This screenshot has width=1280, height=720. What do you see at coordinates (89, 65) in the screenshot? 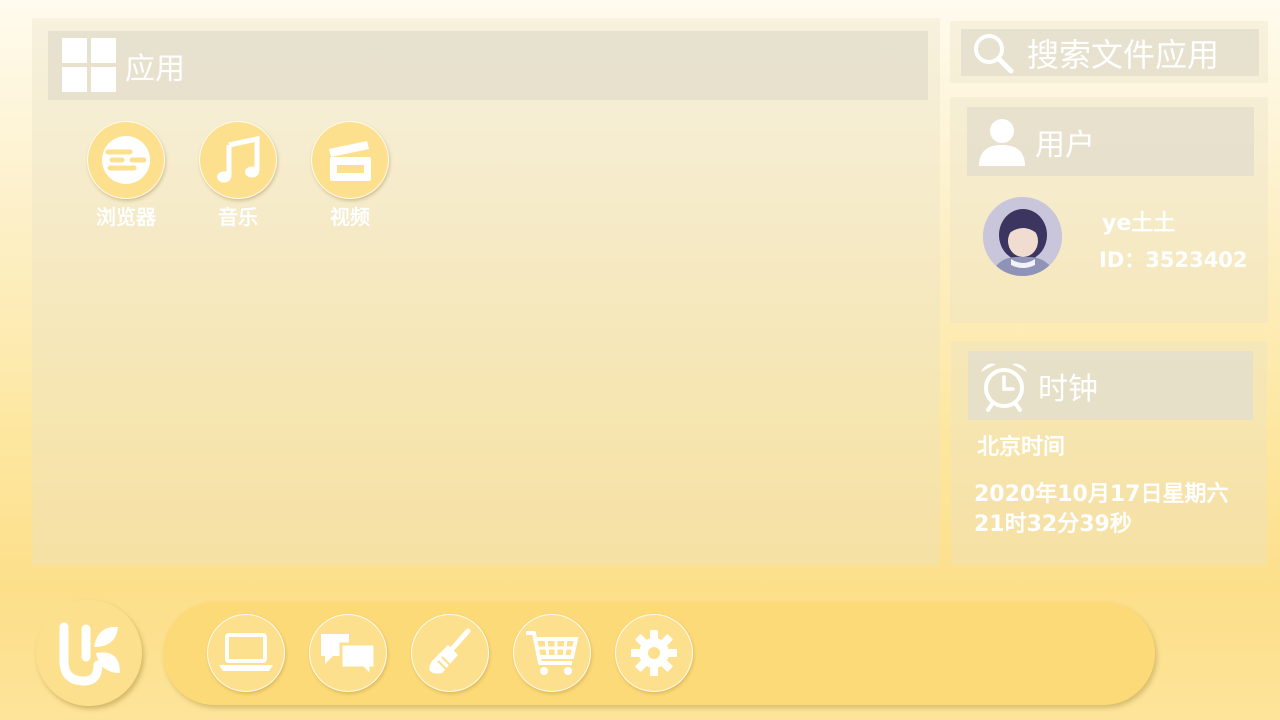
I see `grid-icon` at bounding box center [89, 65].